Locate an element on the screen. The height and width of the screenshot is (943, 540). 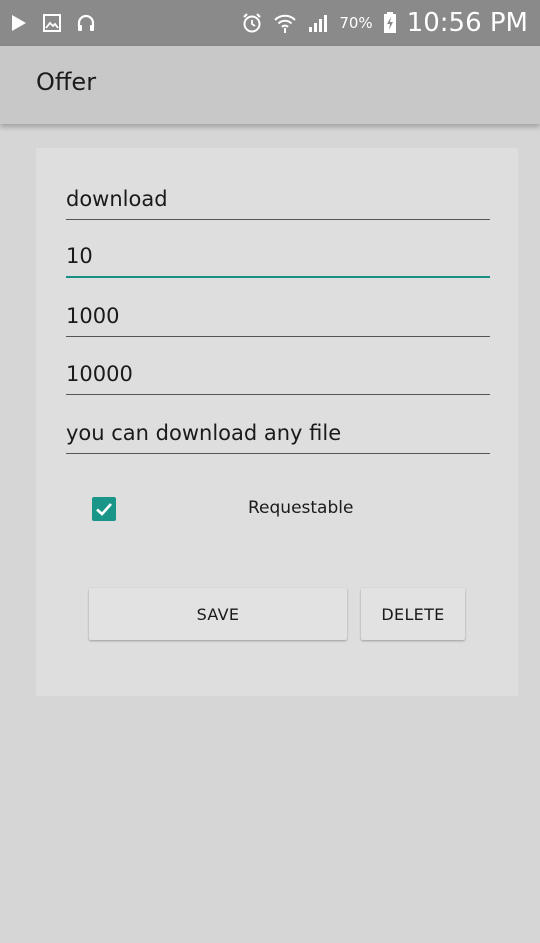
limit-field: 10000 is located at coordinates (278, 373).